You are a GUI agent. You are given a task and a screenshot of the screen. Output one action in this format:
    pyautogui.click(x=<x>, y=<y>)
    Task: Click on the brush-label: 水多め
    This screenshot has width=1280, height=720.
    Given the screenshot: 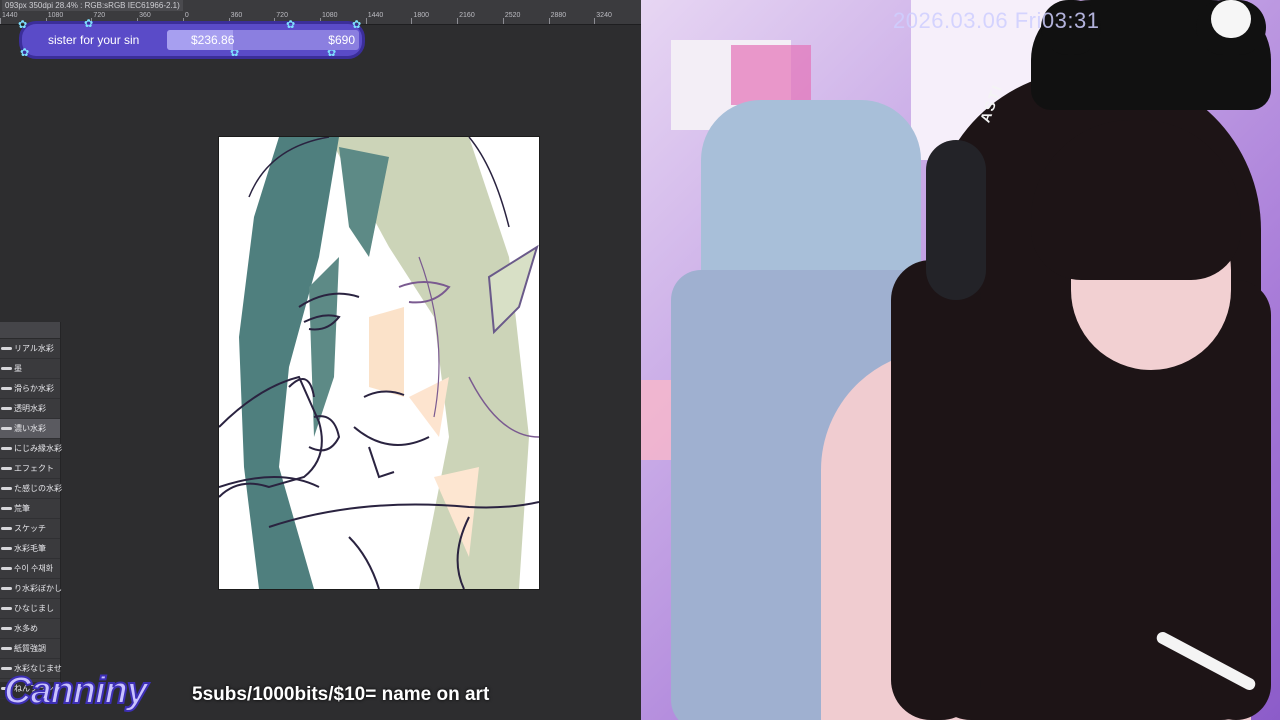 What is the action you would take?
    pyautogui.click(x=26, y=628)
    